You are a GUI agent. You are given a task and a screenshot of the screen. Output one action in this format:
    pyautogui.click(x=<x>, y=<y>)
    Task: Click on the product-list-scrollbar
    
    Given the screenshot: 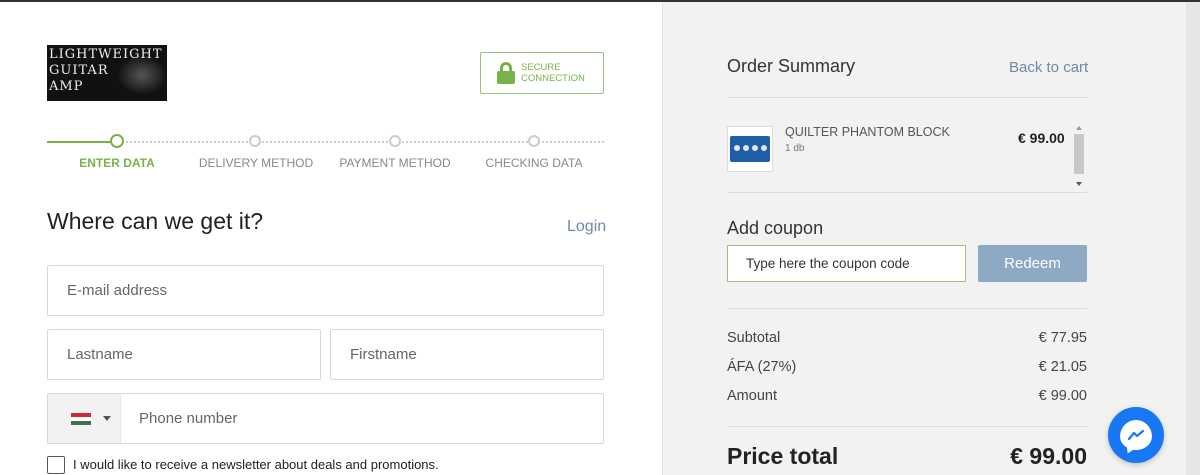 What is the action you would take?
    pyautogui.click(x=1079, y=156)
    